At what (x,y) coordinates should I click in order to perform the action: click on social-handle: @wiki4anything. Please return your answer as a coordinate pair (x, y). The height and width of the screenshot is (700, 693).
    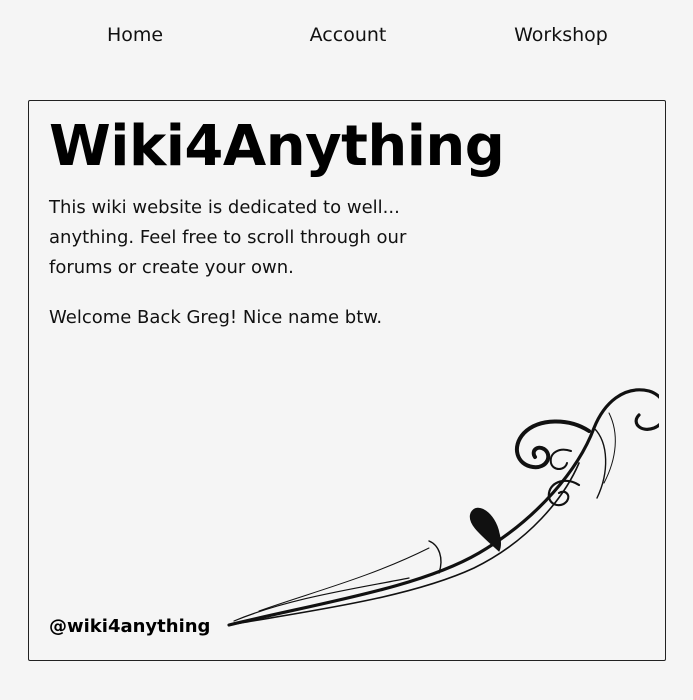
    Looking at the image, I should click on (130, 626).